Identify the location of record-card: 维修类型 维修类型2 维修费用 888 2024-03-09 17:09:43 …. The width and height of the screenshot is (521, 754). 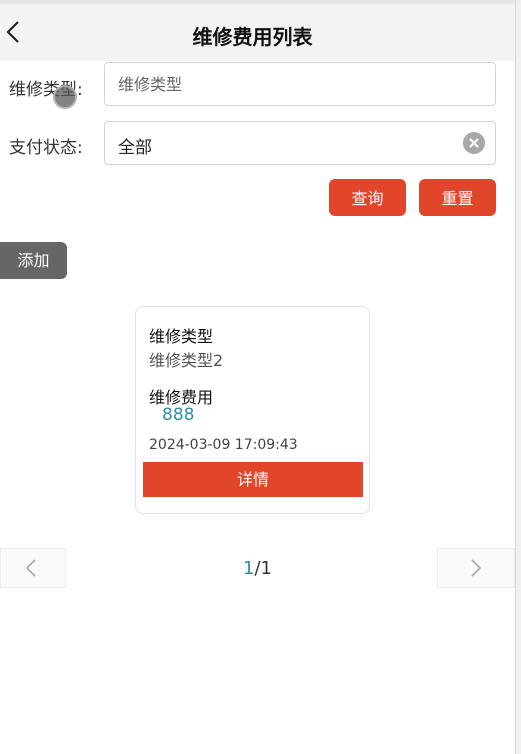
(252, 410).